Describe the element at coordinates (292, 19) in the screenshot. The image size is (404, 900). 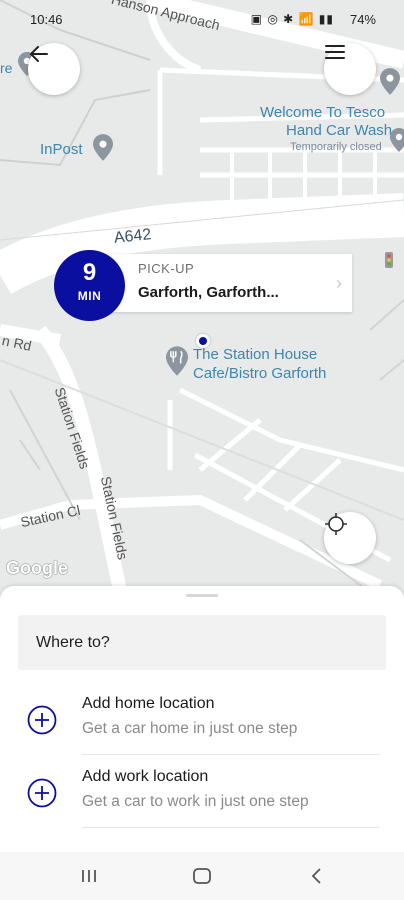
I see `status-icons: ▣ ◎ ✱ 📶 ▮▮` at that location.